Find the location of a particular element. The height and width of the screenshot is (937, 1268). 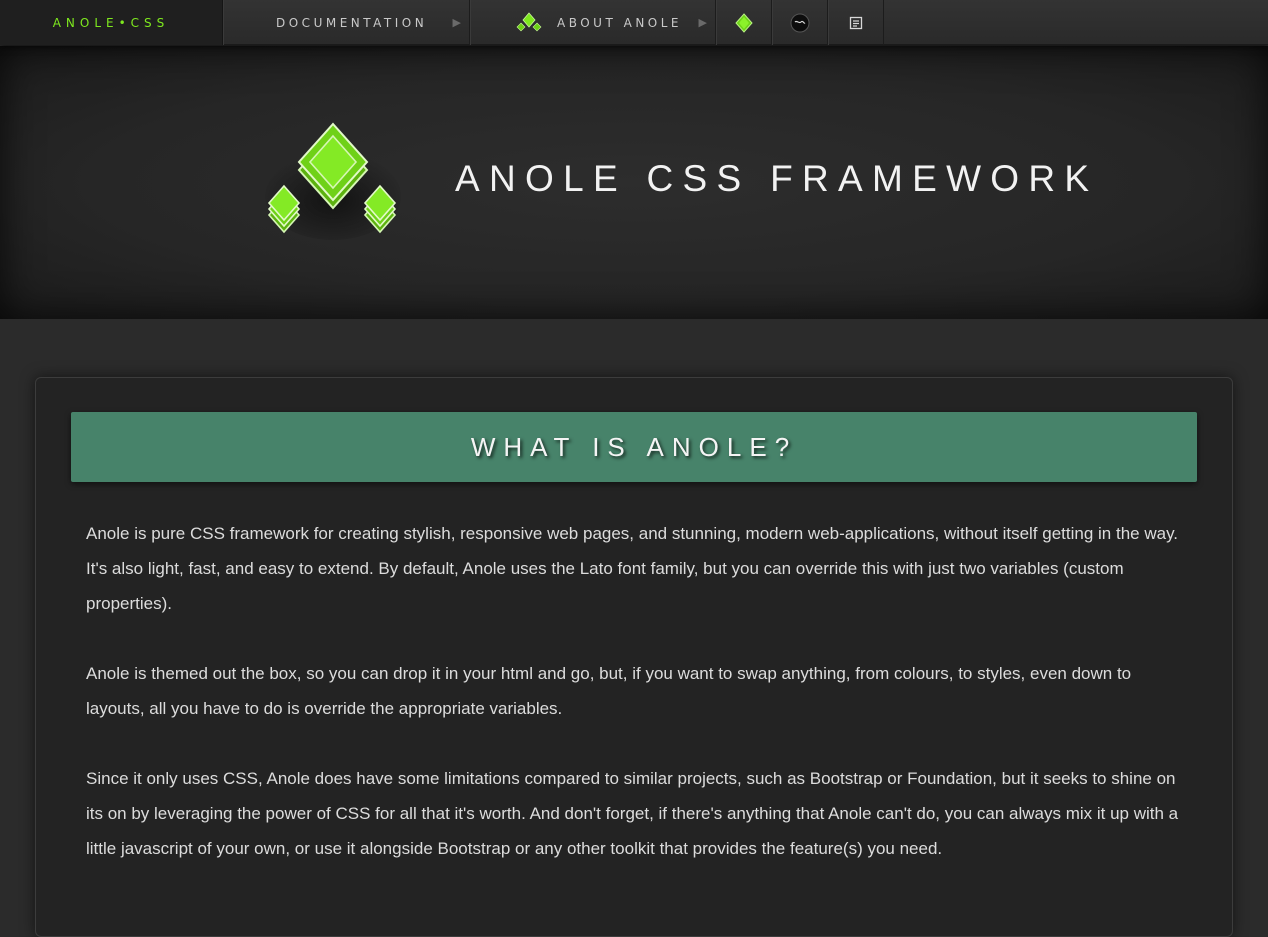

brand-link: ANOLE•CSS is located at coordinates (111, 22).